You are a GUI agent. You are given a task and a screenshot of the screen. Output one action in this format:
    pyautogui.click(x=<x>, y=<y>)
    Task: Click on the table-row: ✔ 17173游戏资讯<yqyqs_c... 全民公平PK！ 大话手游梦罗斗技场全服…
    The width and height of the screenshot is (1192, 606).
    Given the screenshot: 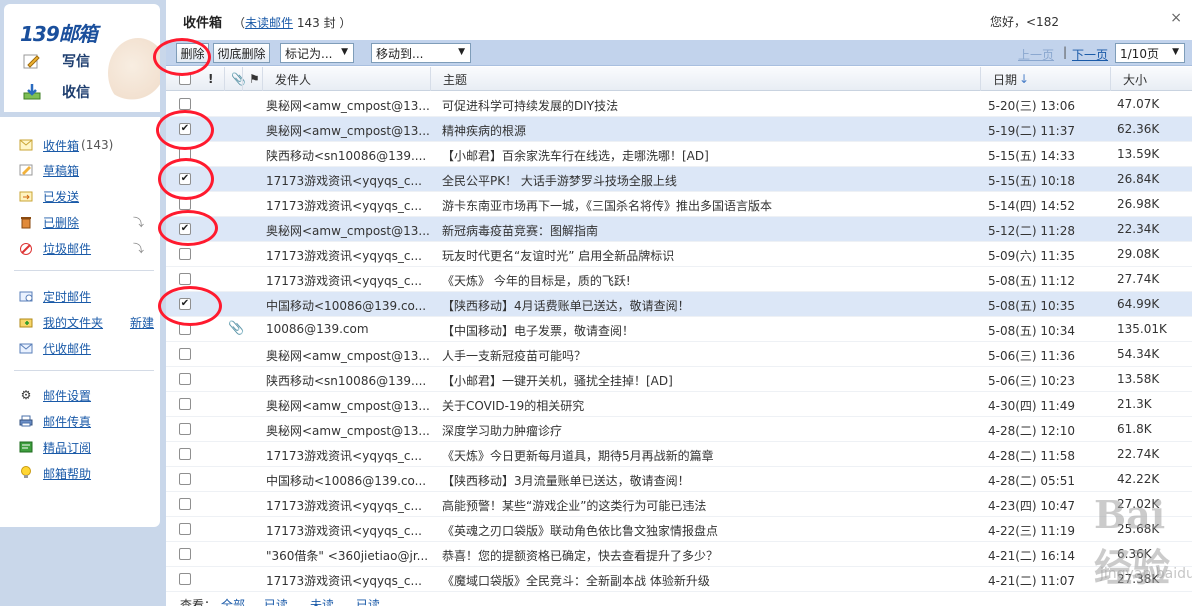 What is the action you would take?
    pyautogui.click(x=679, y=179)
    